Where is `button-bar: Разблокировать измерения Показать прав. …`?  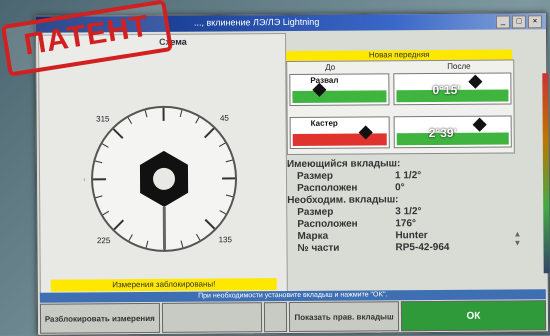 button-bar: Разблокировать измерения Показать прав. … is located at coordinates (293, 317).